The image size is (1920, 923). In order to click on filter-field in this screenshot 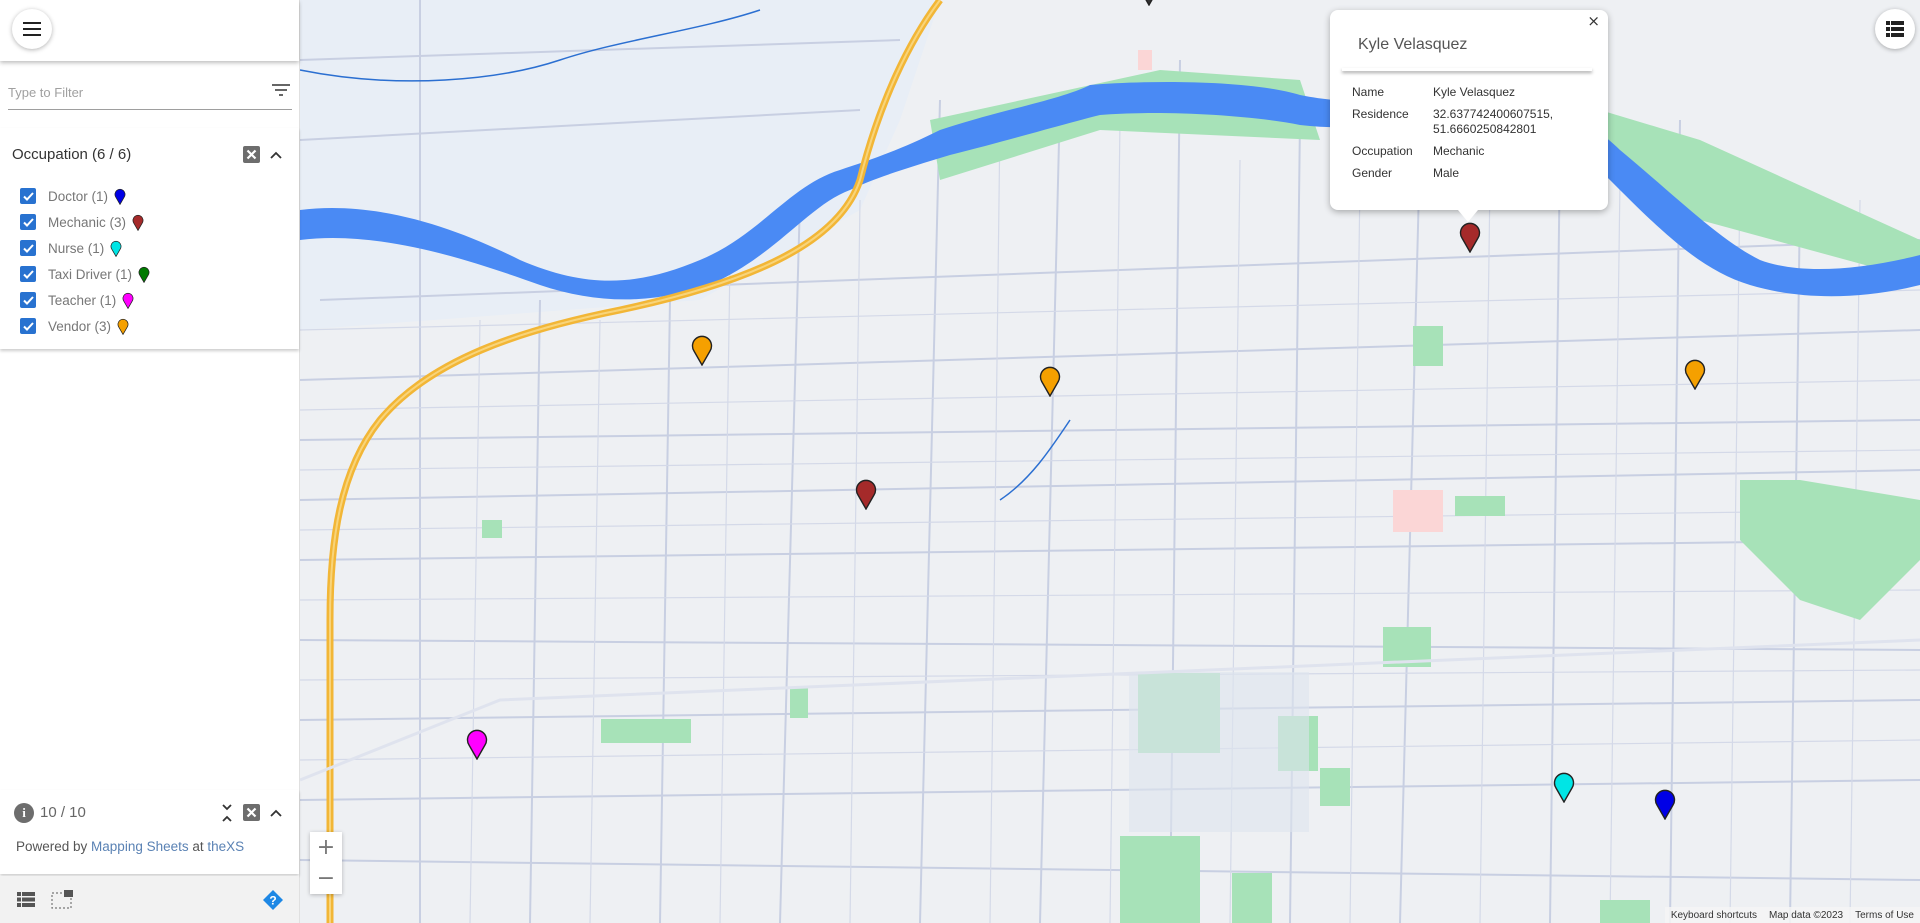, I will do `click(150, 94)`.